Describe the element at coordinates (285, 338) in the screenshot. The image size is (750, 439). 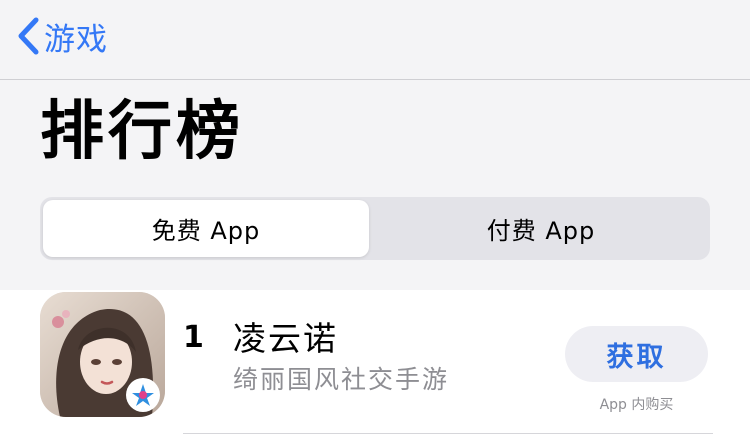
I see `app-name: 凌云诺` at that location.